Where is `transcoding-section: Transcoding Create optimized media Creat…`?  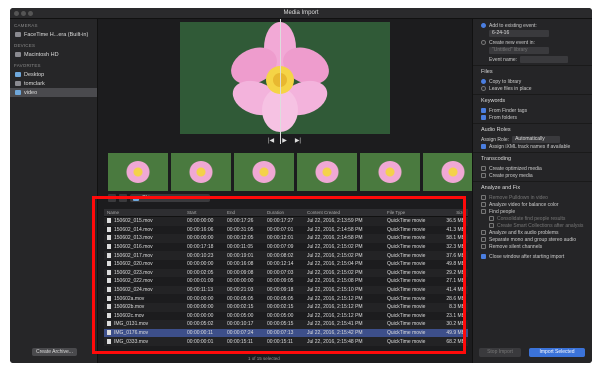
transcoding-section: Transcoding Create optimized media Creat… is located at coordinates (532, 167).